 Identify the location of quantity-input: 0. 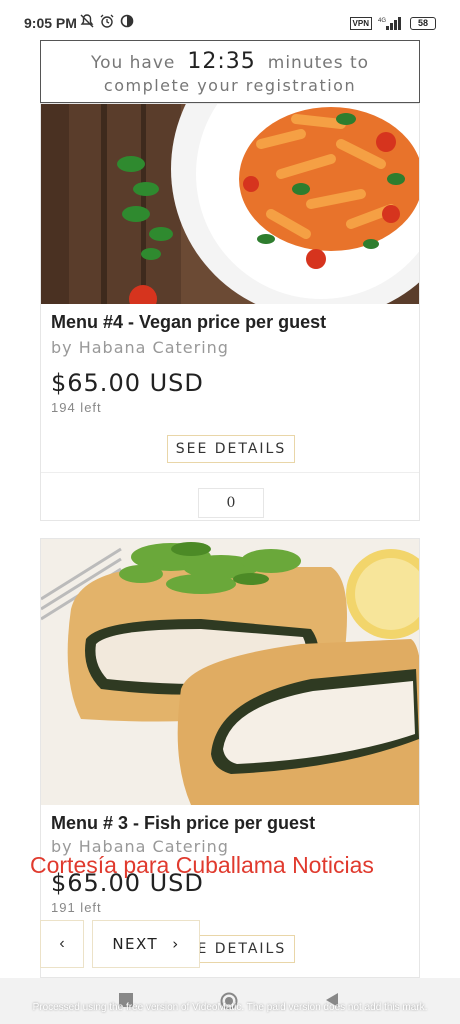
(231, 503).